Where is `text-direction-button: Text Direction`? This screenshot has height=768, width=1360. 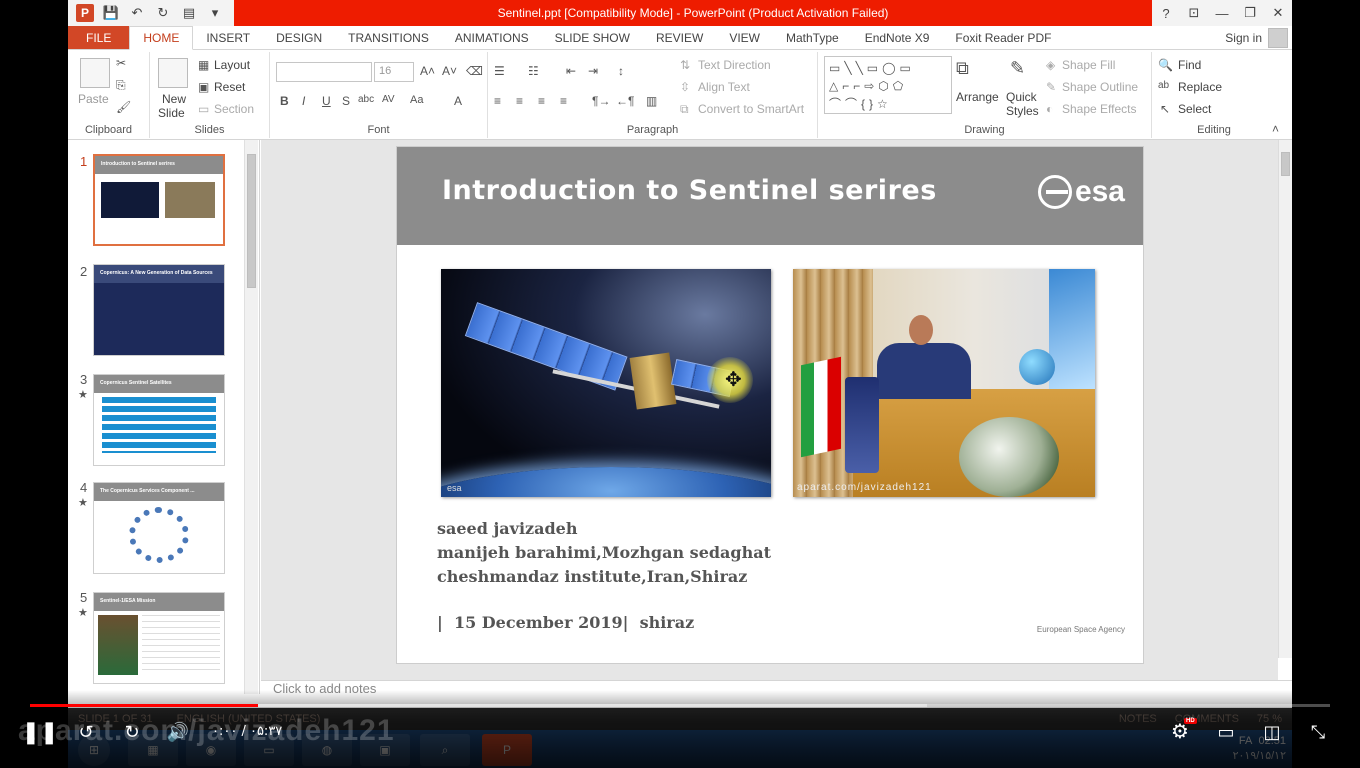 text-direction-button: Text Direction is located at coordinates (734, 65).